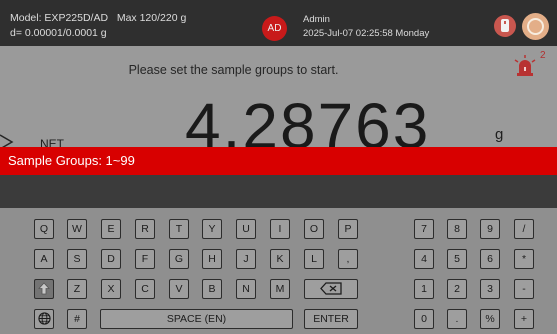  Describe the element at coordinates (212, 259) in the screenshot. I see `key-h: H` at that location.